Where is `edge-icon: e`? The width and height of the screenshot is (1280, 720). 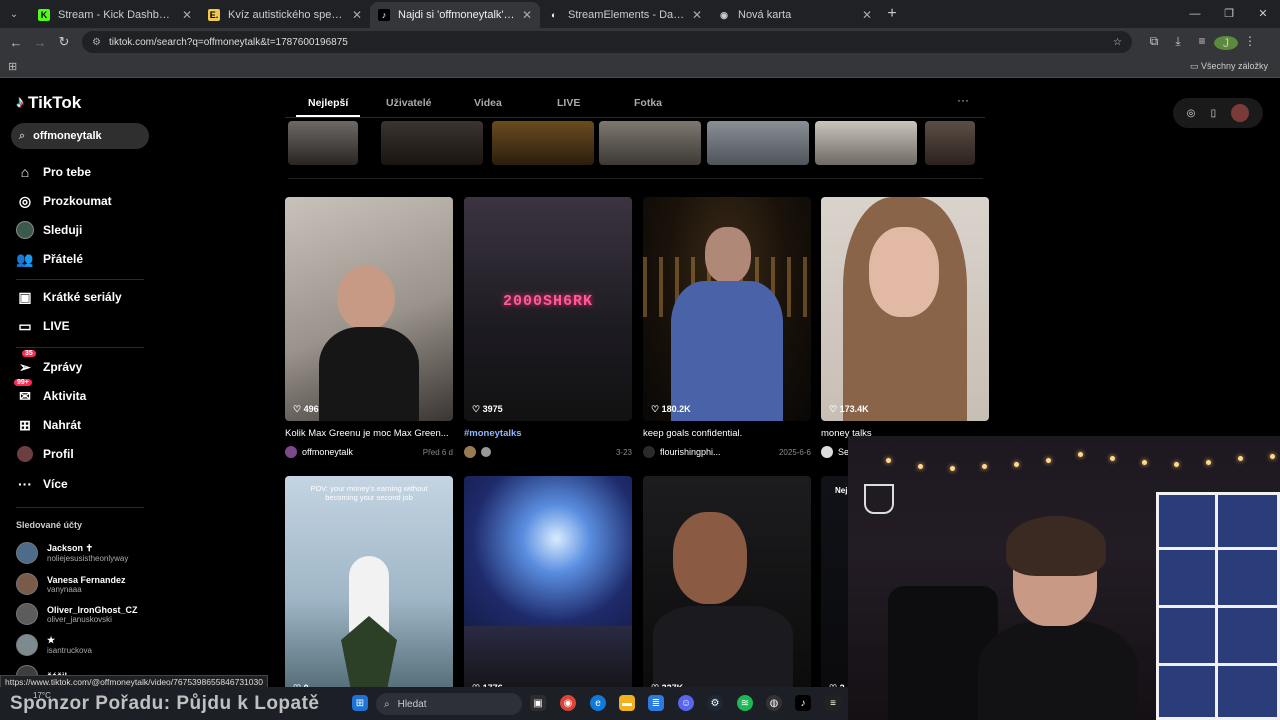 edge-icon: e is located at coordinates (598, 703).